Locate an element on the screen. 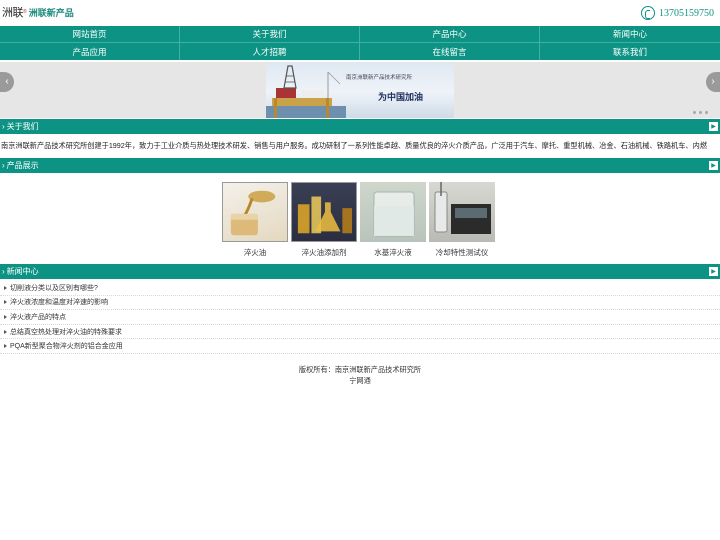 This screenshot has height=540, width=720. banner-caption: 南京洲联新产品技术研究所 is located at coordinates (379, 78).